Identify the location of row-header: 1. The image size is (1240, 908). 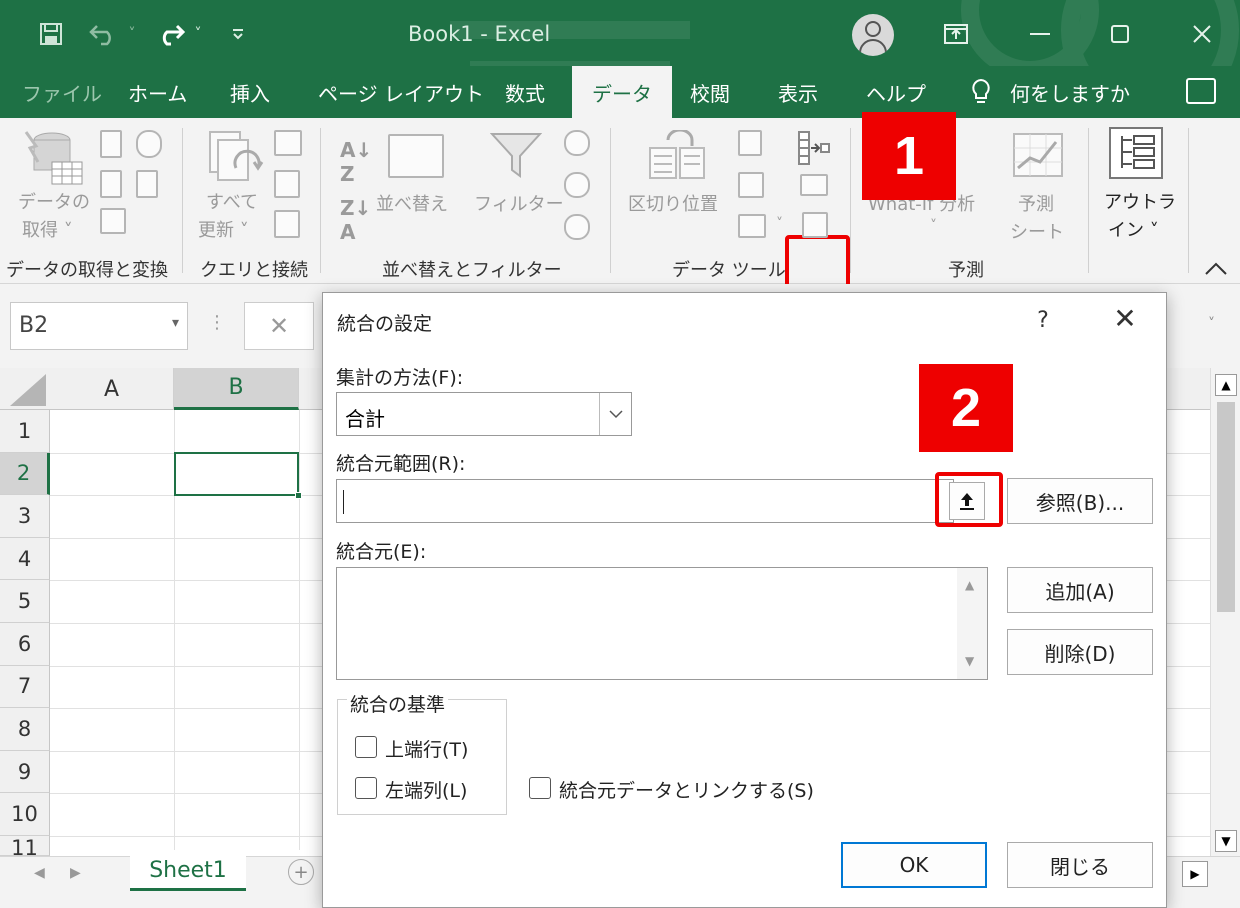
(25, 431).